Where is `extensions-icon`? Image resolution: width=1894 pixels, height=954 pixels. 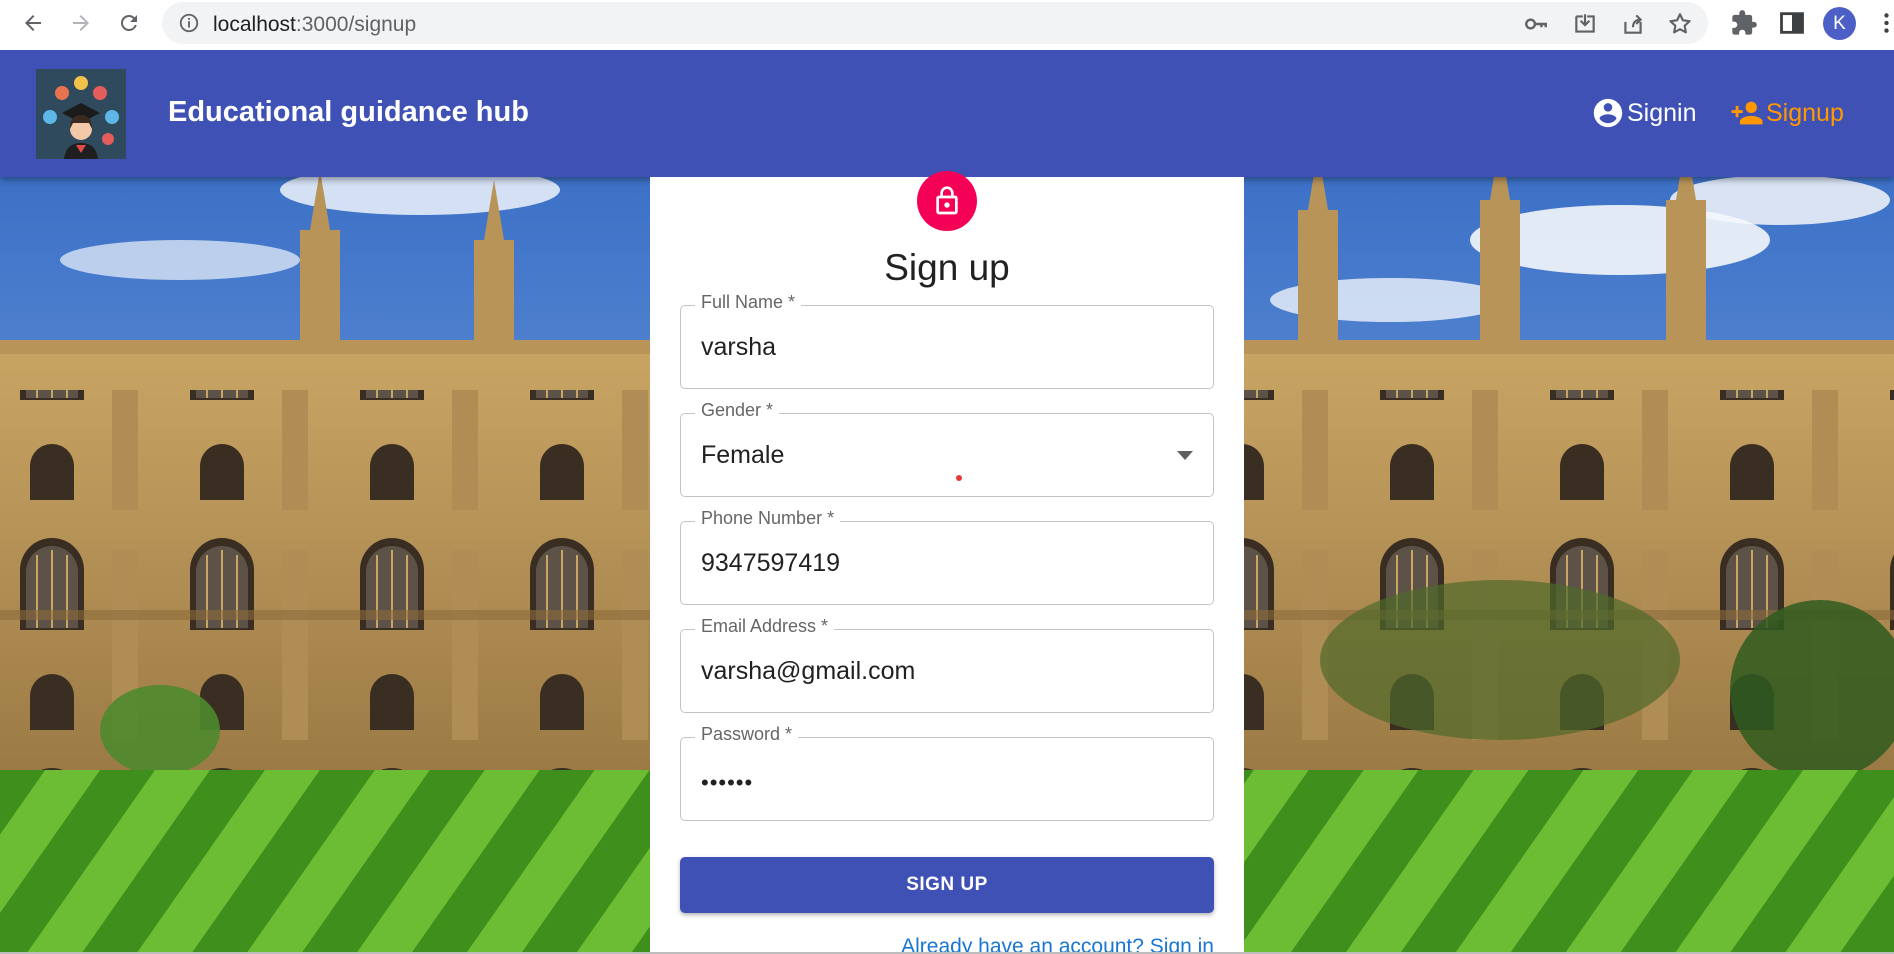 extensions-icon is located at coordinates (1744, 23).